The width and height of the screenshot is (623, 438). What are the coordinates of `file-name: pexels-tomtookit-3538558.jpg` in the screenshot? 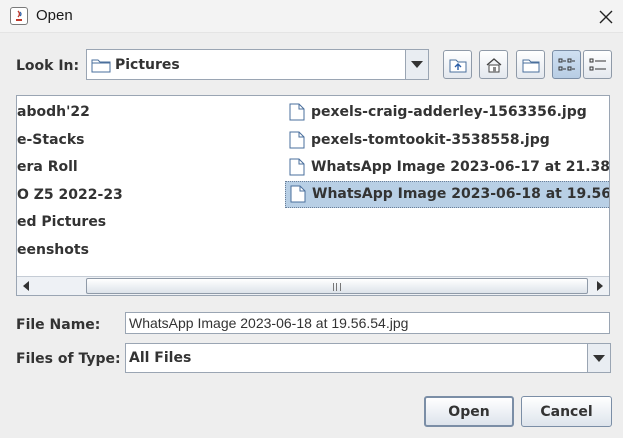 It's located at (430, 140).